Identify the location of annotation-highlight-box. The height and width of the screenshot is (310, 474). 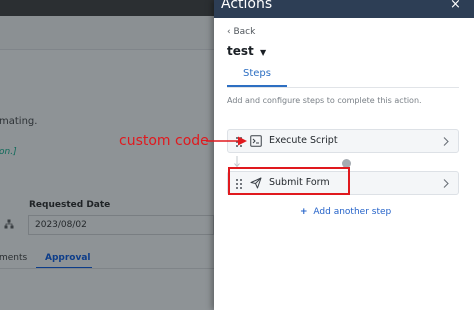
(289, 181).